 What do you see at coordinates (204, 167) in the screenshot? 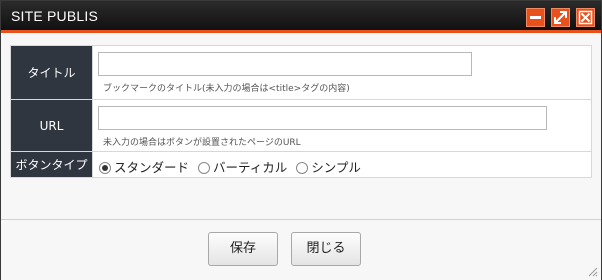
I see `radio-vertical` at bounding box center [204, 167].